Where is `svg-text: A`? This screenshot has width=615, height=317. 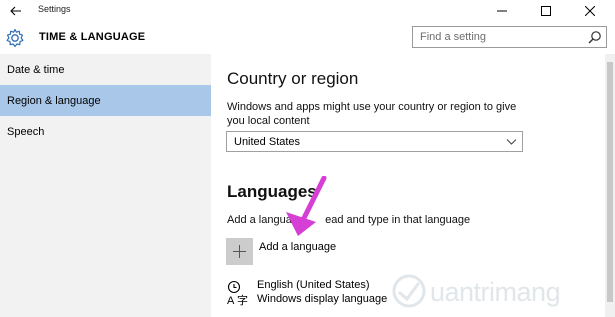
svg-text: A is located at coordinates (231, 300).